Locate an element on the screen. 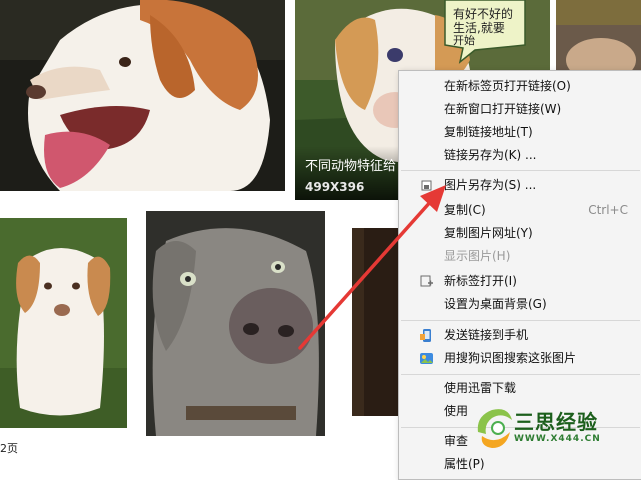 The width and height of the screenshot is (641, 480). save-image-icon is located at coordinates (426, 185).